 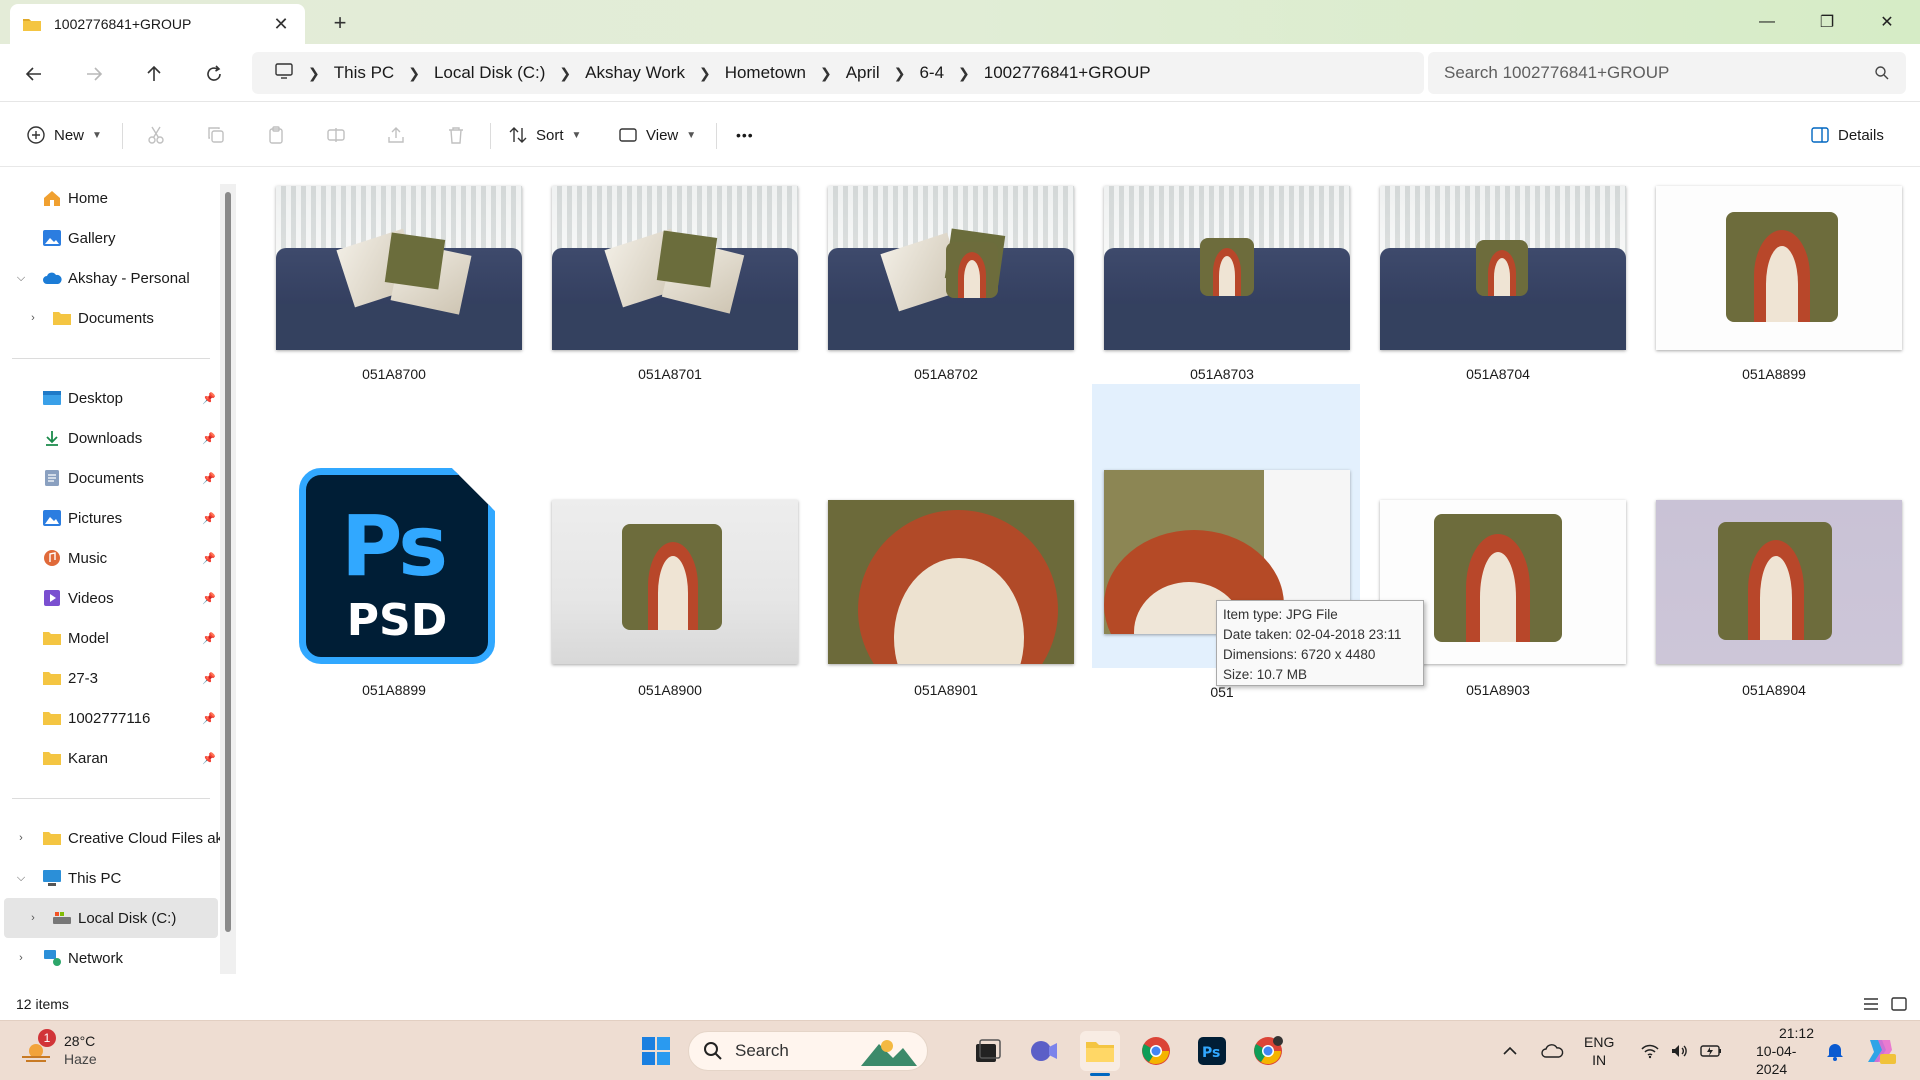 I want to click on chrome-button, so click(x=1156, y=1051).